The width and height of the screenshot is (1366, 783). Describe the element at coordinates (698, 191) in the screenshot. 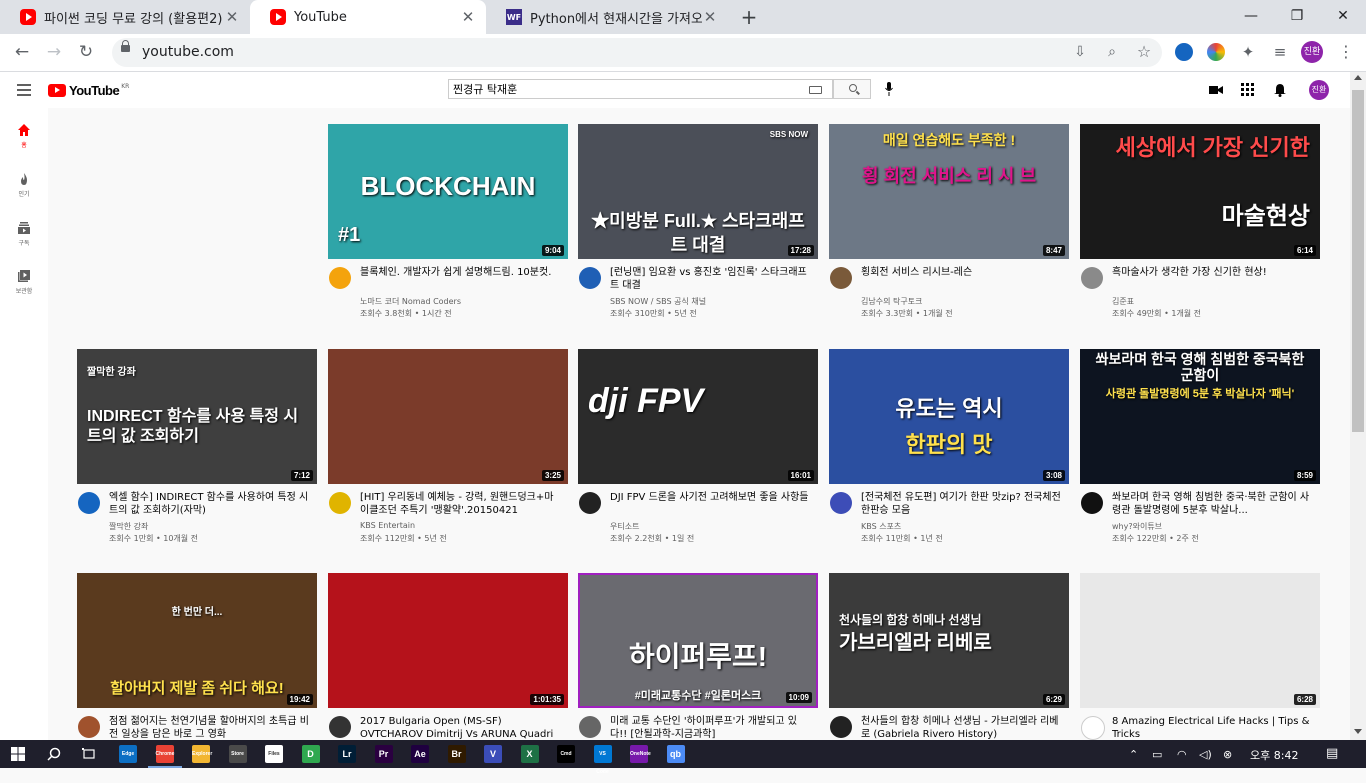

I see `video-thumbnail: ★미방분 Full.★ 스타크래프트 대결 SBS NOW 17:28` at that location.